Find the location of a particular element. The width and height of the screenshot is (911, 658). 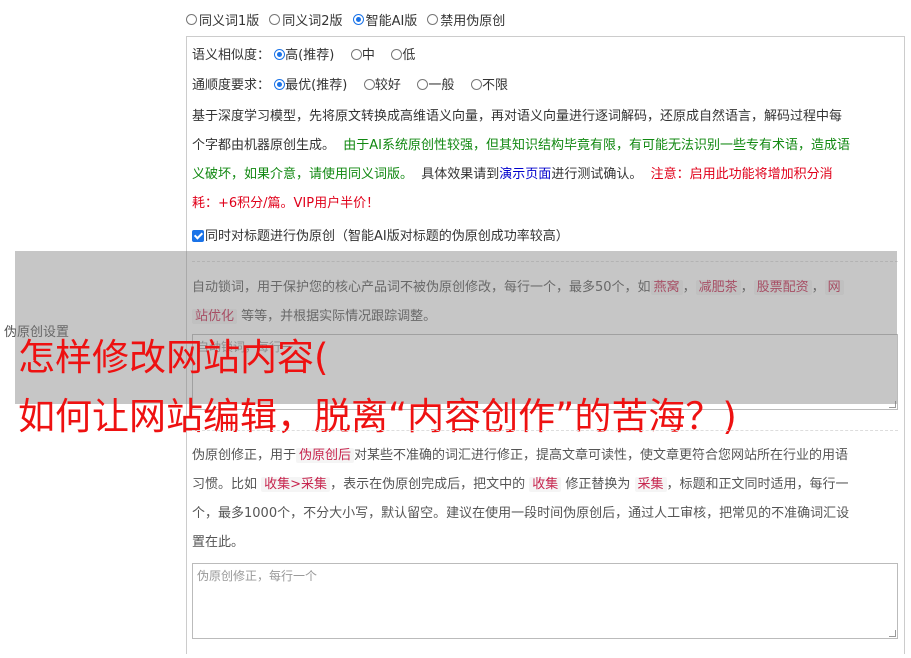

fluency-row: 通顺度要求： 最优(推荐) 较好 一般 不限 is located at coordinates (350, 85).